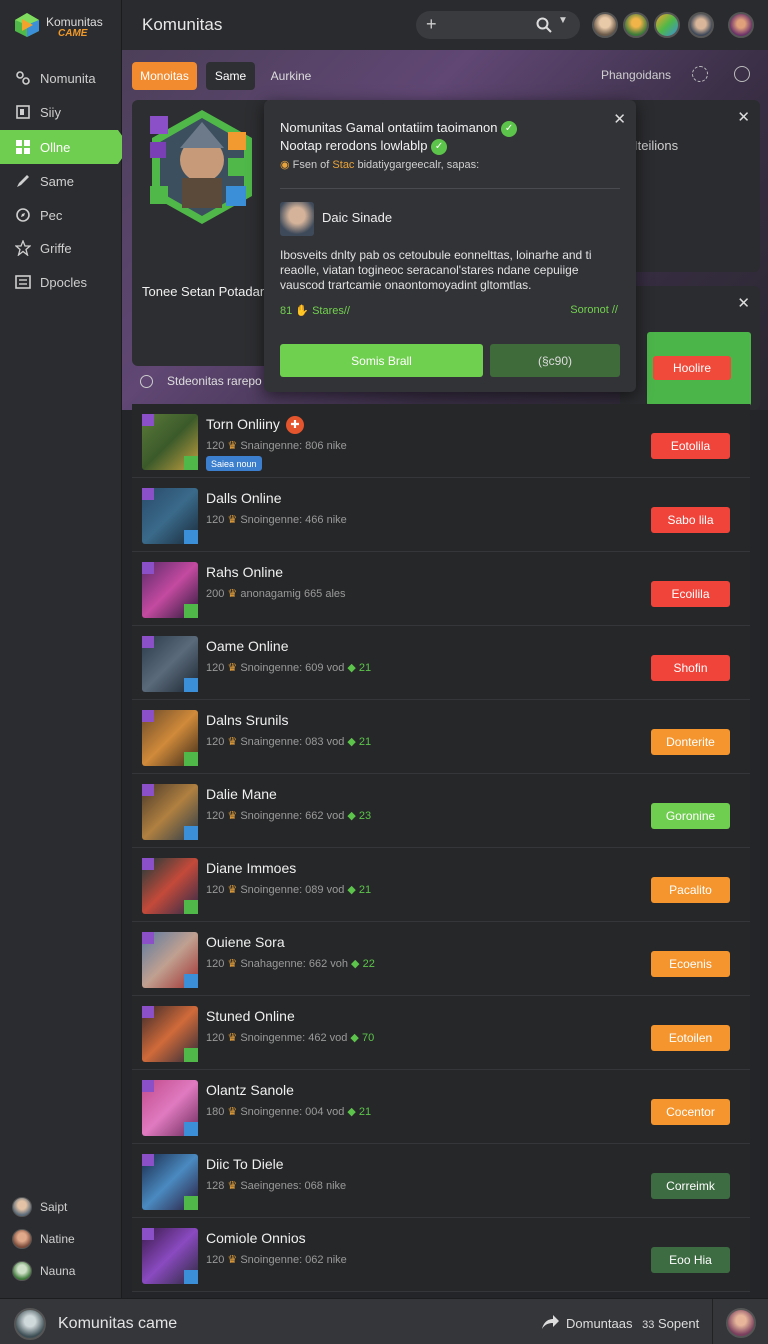 The height and width of the screenshot is (1344, 768). Describe the element at coordinates (418, 165) in the screenshot. I see `popup-subtitle-rest: bidatiygargeecalr, sapas:` at that location.